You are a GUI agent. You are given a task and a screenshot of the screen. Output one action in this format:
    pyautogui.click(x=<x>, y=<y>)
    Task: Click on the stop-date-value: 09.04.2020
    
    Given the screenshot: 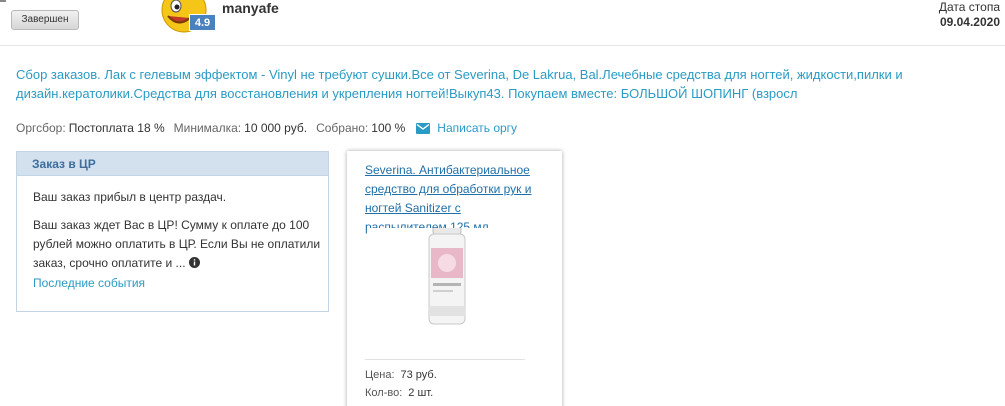 What is the action you would take?
    pyautogui.click(x=969, y=22)
    